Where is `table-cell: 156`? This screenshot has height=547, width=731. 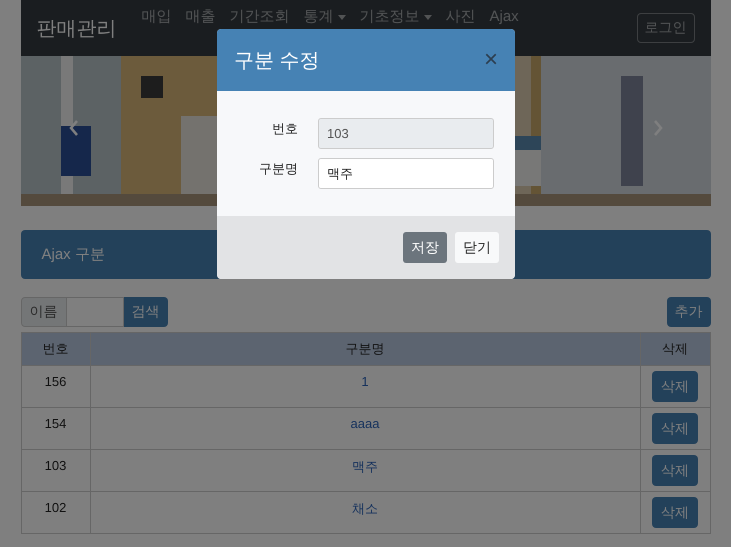
table-cell: 156 is located at coordinates (55, 387).